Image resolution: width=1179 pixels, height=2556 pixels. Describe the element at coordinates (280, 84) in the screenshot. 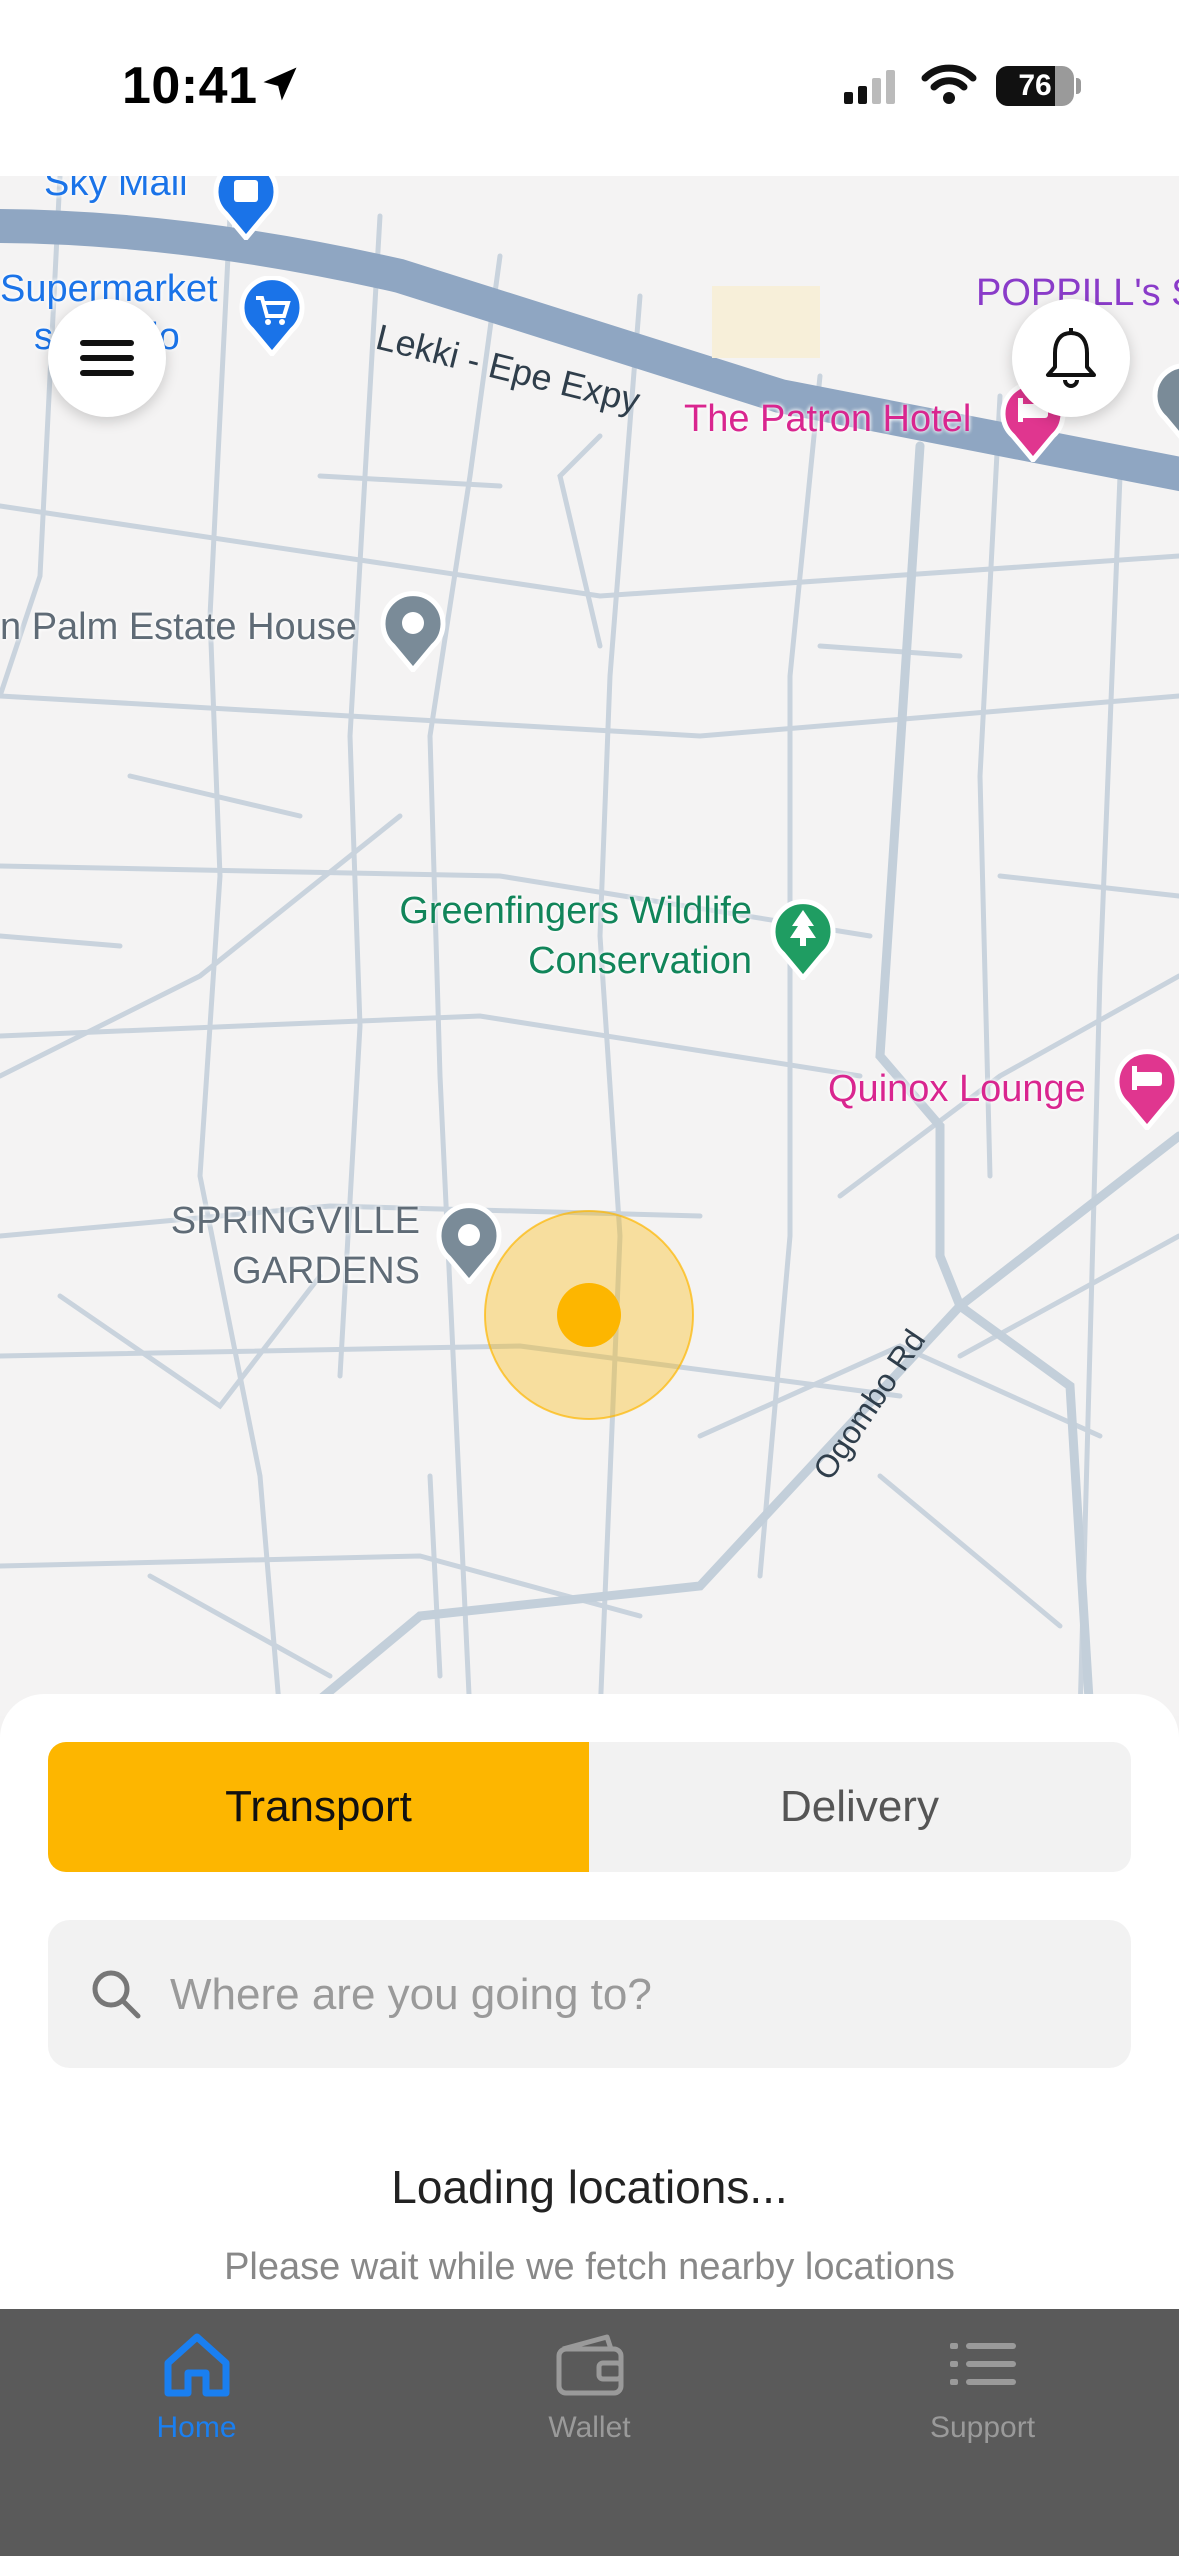

I see `location-arrow-icon` at that location.